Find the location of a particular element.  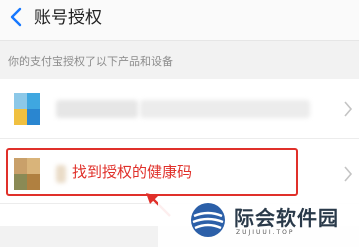

watermark-brand: 际会软件园 is located at coordinates (286, 218).